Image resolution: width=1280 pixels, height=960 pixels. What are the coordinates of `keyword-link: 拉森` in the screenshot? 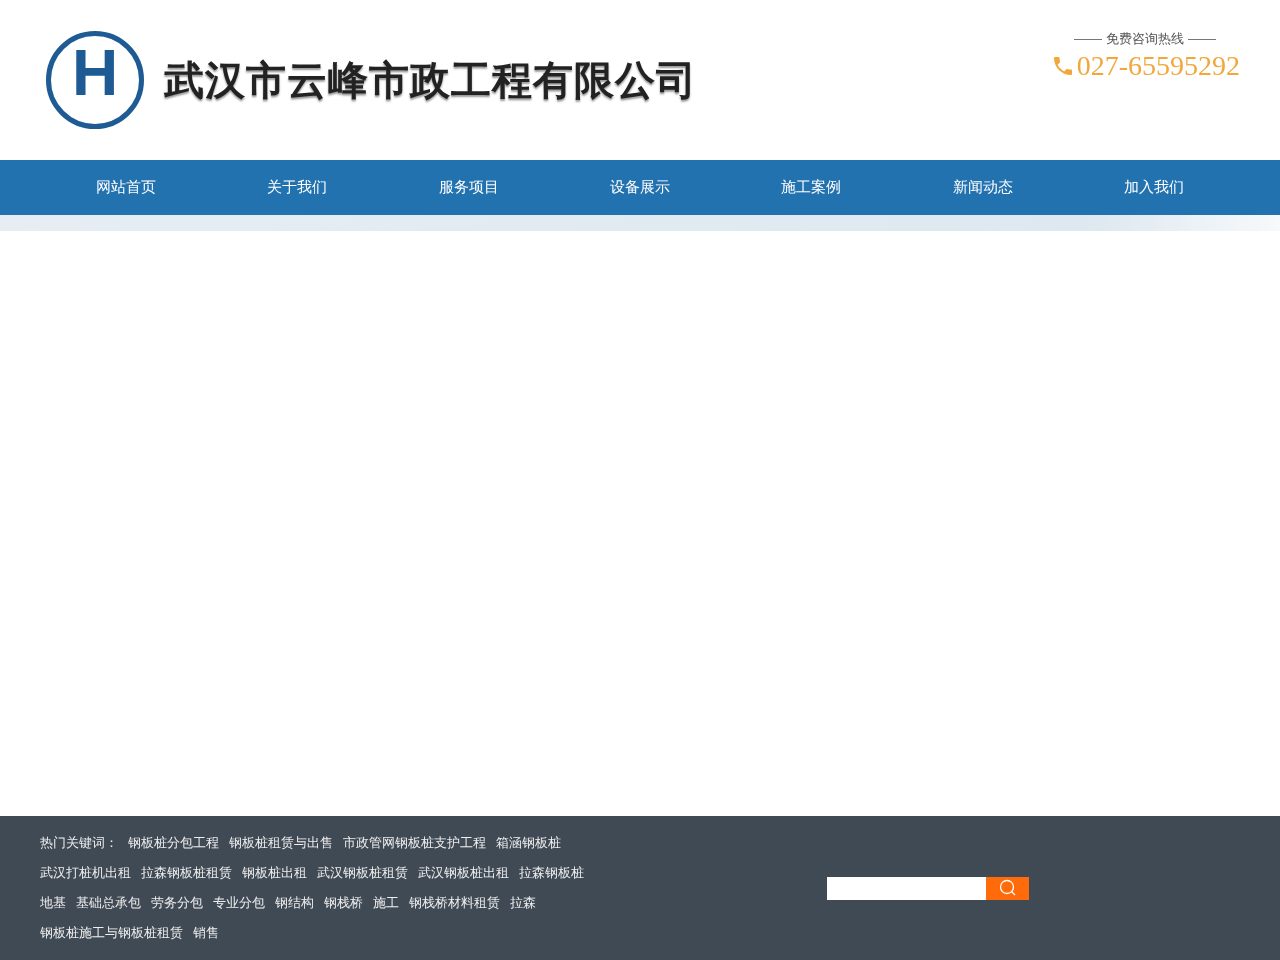 It's located at (523, 903).